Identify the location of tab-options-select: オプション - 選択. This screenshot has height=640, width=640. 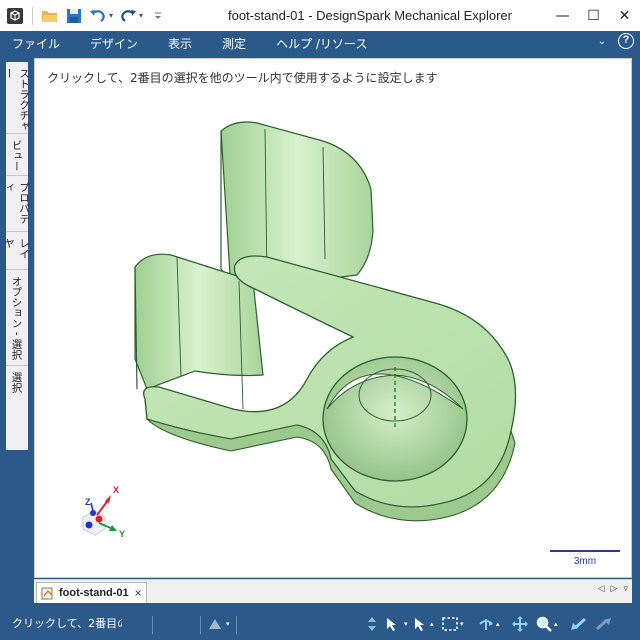
(17, 318).